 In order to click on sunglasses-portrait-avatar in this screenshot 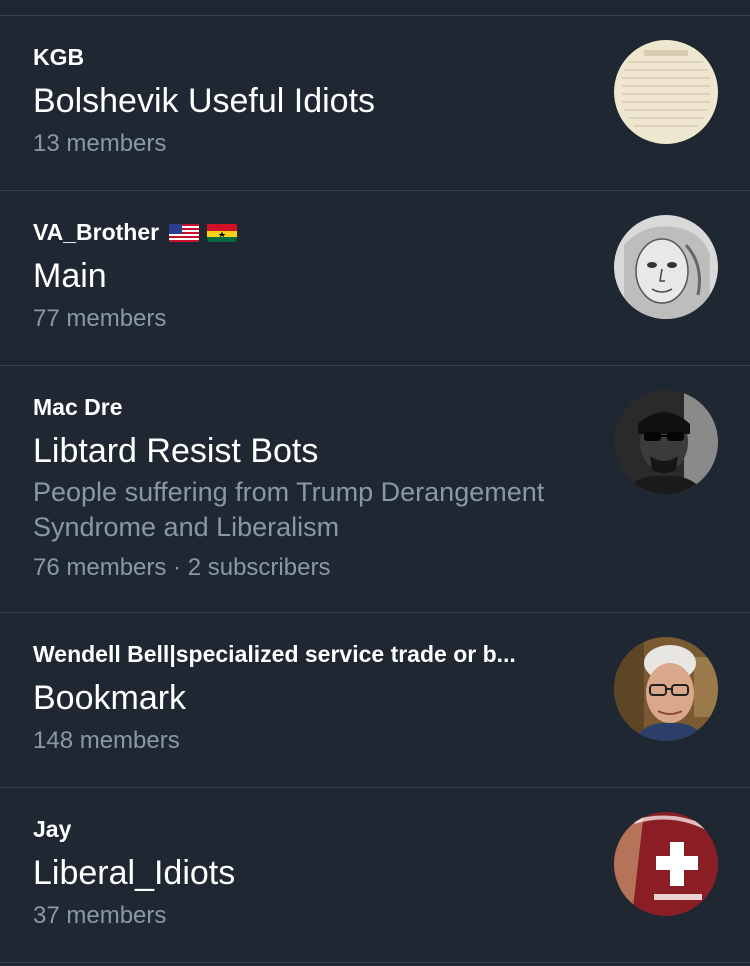, I will do `click(666, 442)`.